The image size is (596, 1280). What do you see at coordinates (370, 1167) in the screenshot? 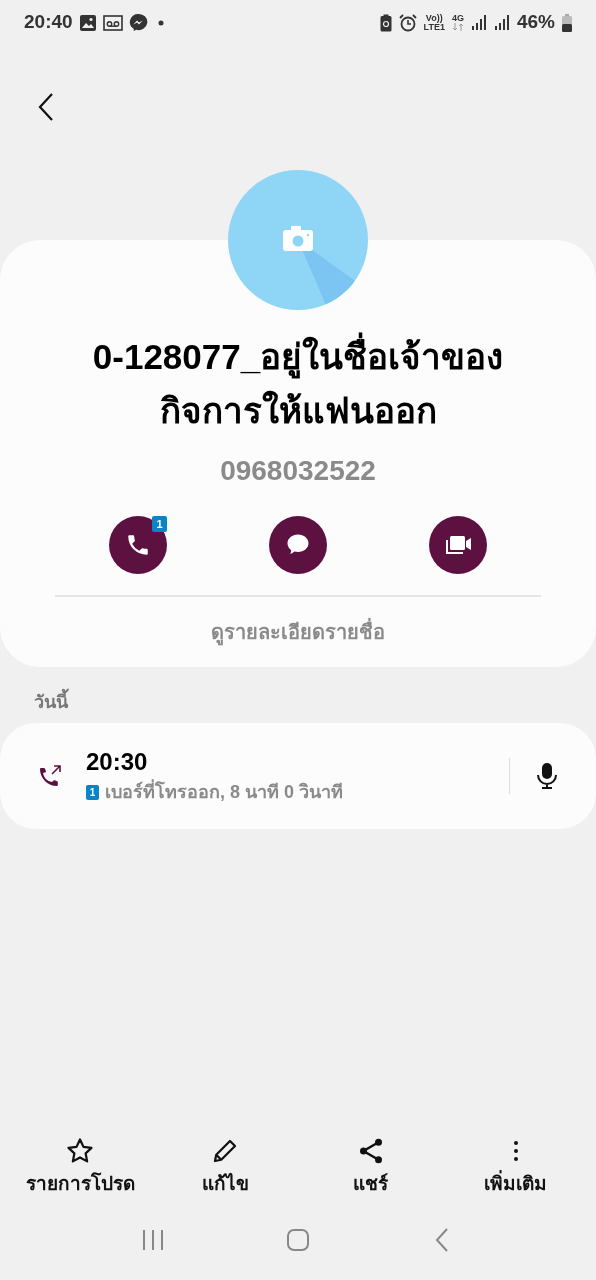
I see `share-action-button: แชร์` at bounding box center [370, 1167].